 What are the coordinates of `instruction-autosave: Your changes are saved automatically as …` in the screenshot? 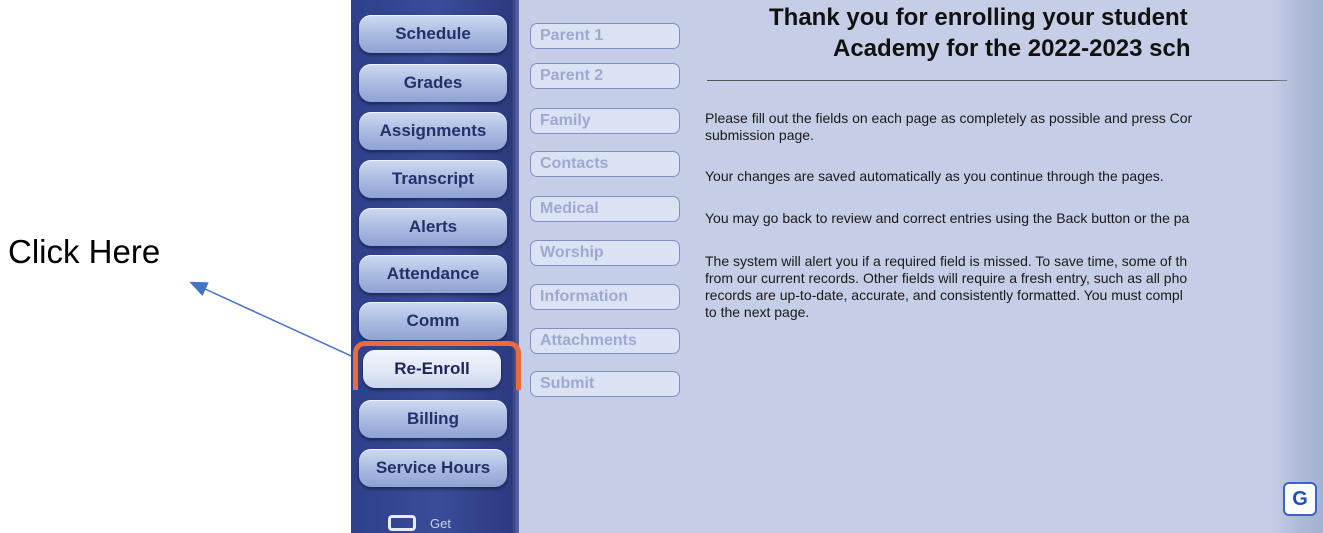 It's located at (934, 176).